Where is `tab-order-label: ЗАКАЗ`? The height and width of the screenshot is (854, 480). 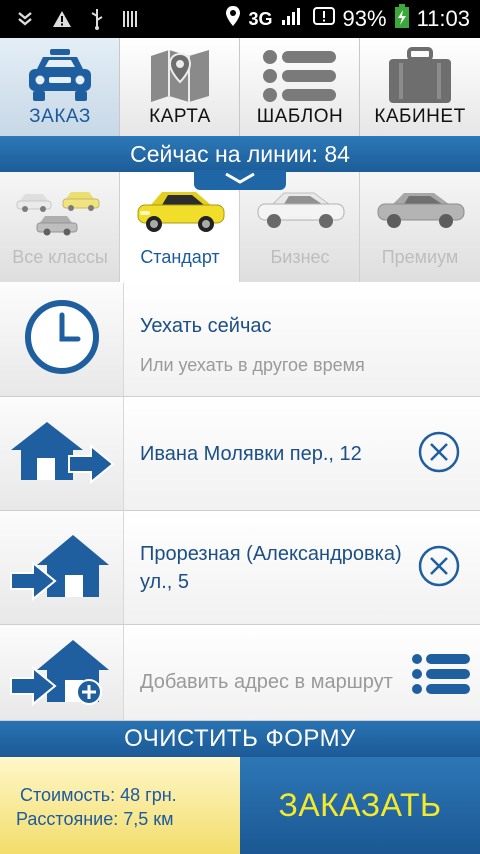
tab-order-label: ЗАКАЗ is located at coordinates (60, 116).